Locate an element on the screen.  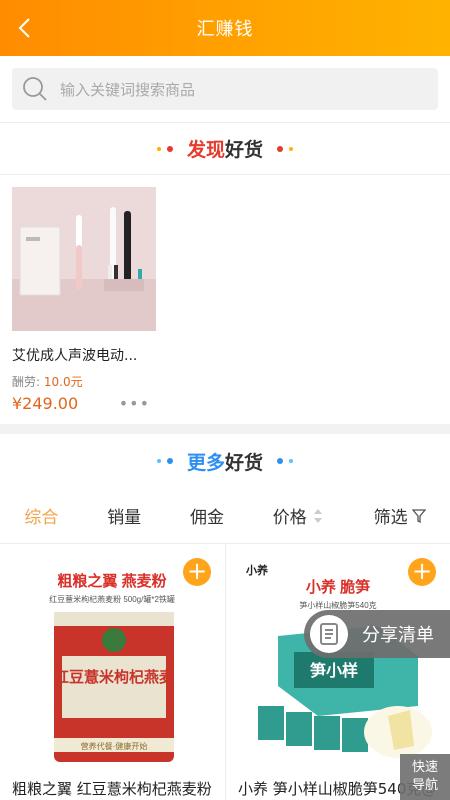
discover-title: 发现好货 is located at coordinates (225, 150).